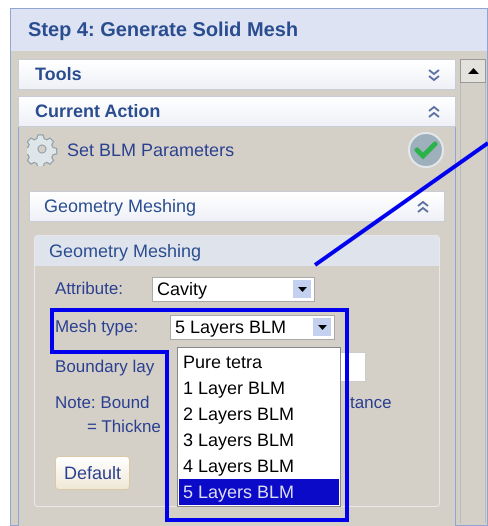 This screenshot has height=526, width=488. Describe the element at coordinates (150, 150) in the screenshot. I see `action-label: Set BLM Parameters` at that location.